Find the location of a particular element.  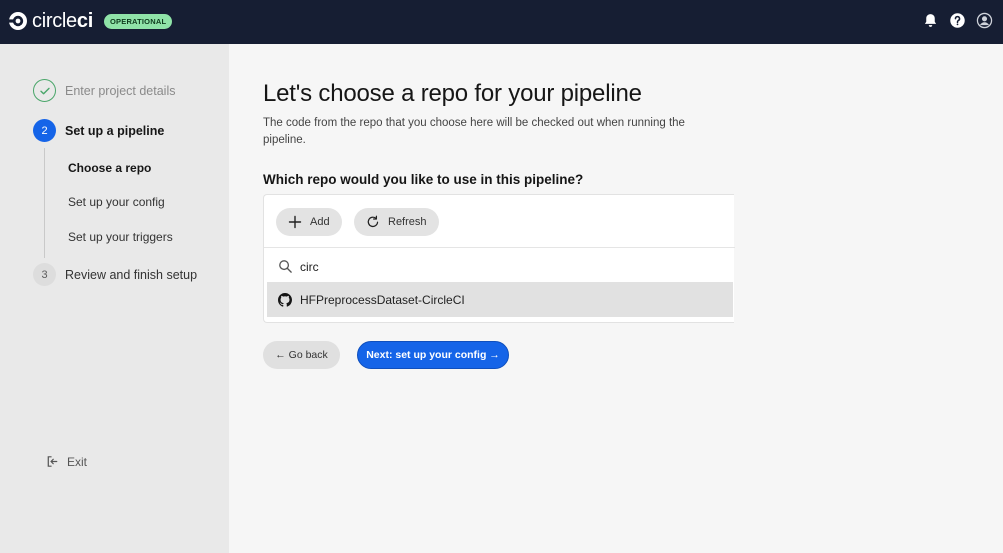

user-icon is located at coordinates (984, 20).